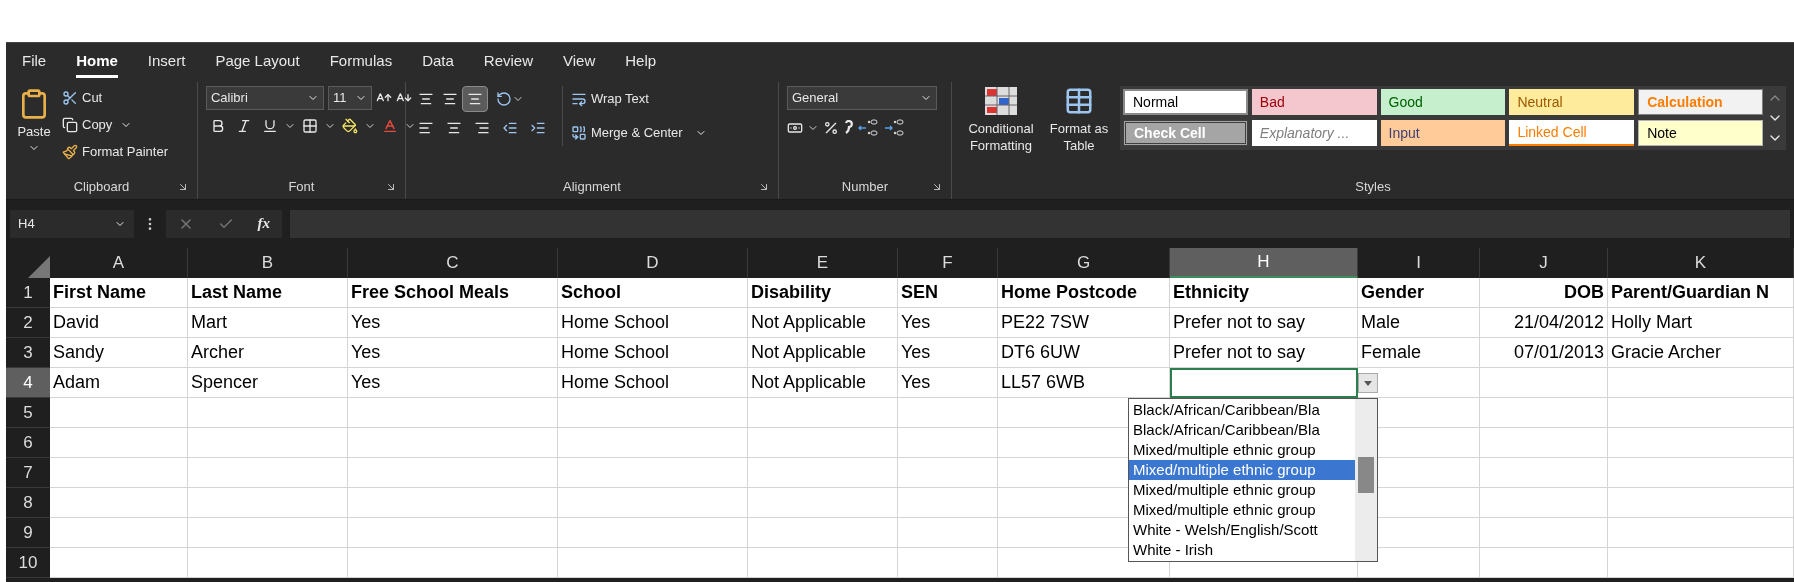  I want to click on underline-icon, so click(269, 126).